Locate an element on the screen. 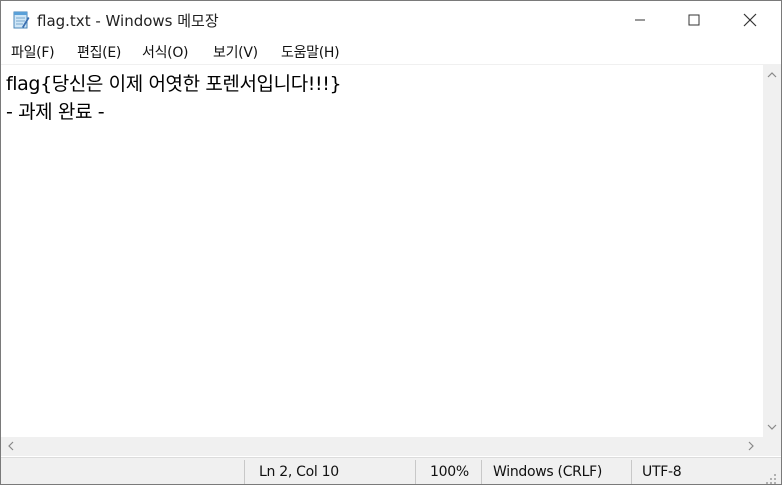 Image resolution: width=782 pixels, height=485 pixels. notepad-icon is located at coordinates (21, 20).